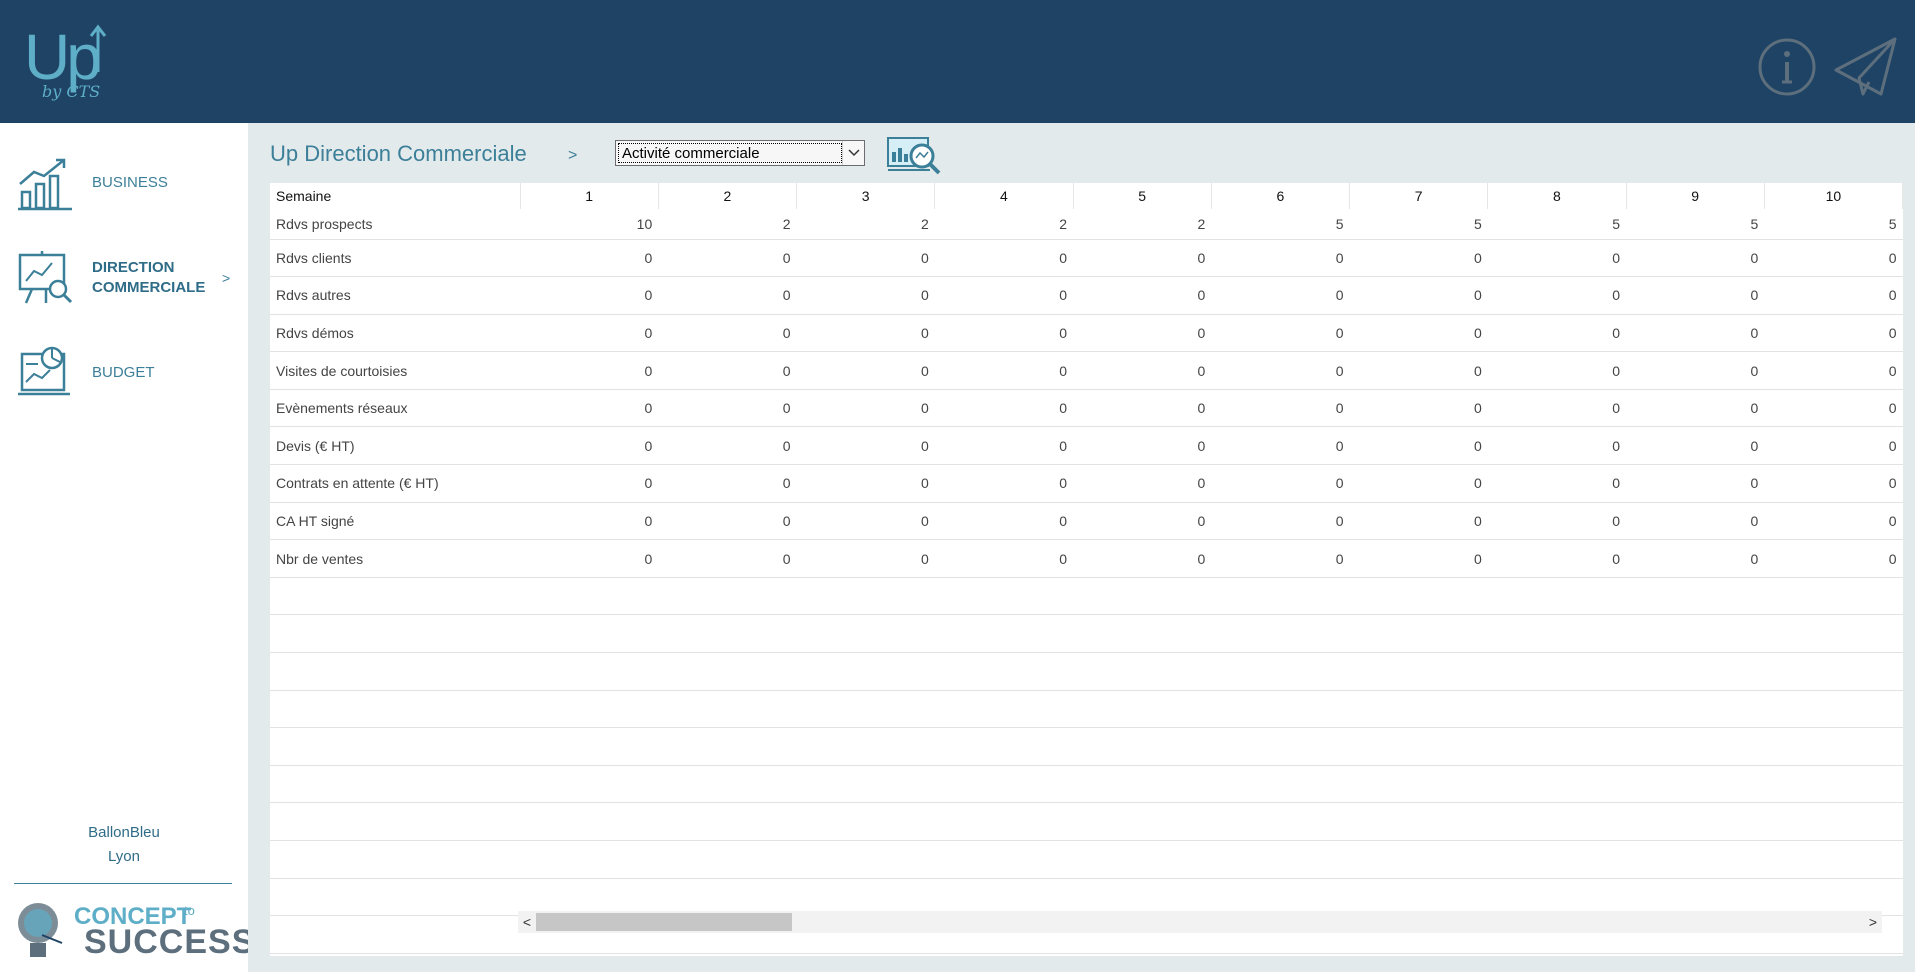 The height and width of the screenshot is (972, 1915). Describe the element at coordinates (1866, 69) in the screenshot. I see `paper-plane-icon` at that location.